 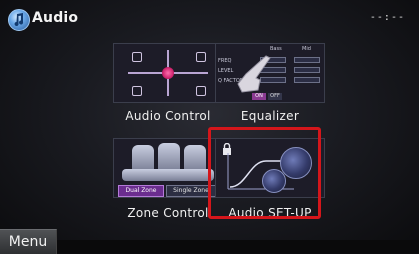 What do you see at coordinates (226, 71) in the screenshot?
I see `eq-row-level: LEVEL` at bounding box center [226, 71].